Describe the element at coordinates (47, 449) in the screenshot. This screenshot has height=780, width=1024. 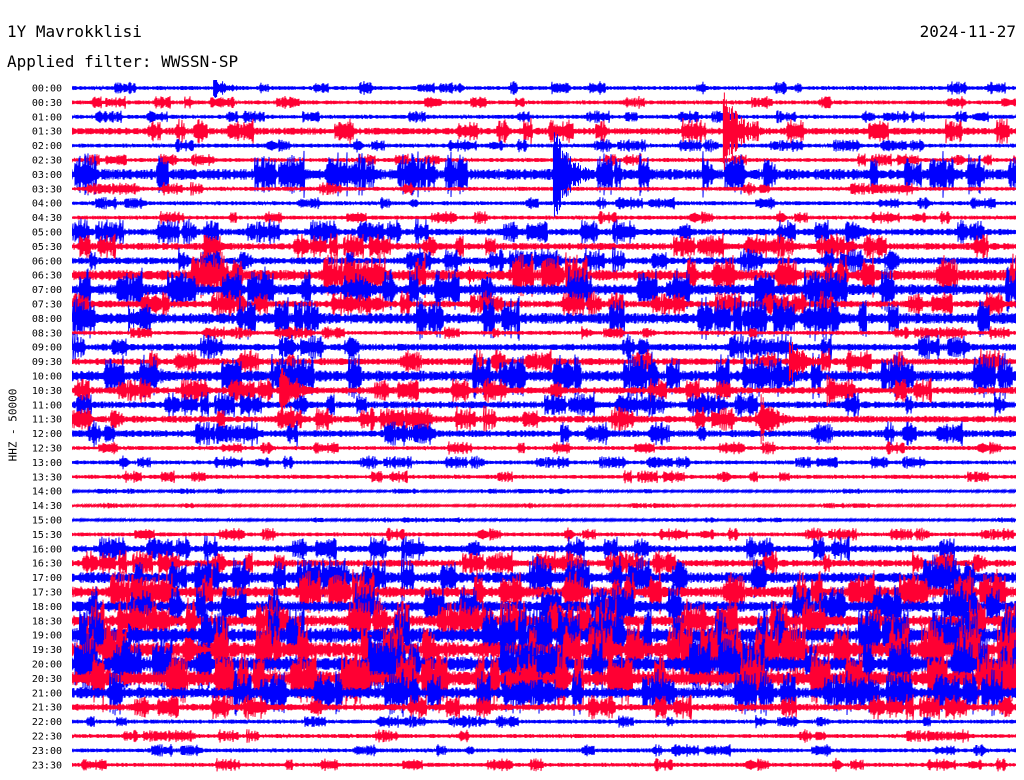
I see `time-tick-label: 12:30` at that location.